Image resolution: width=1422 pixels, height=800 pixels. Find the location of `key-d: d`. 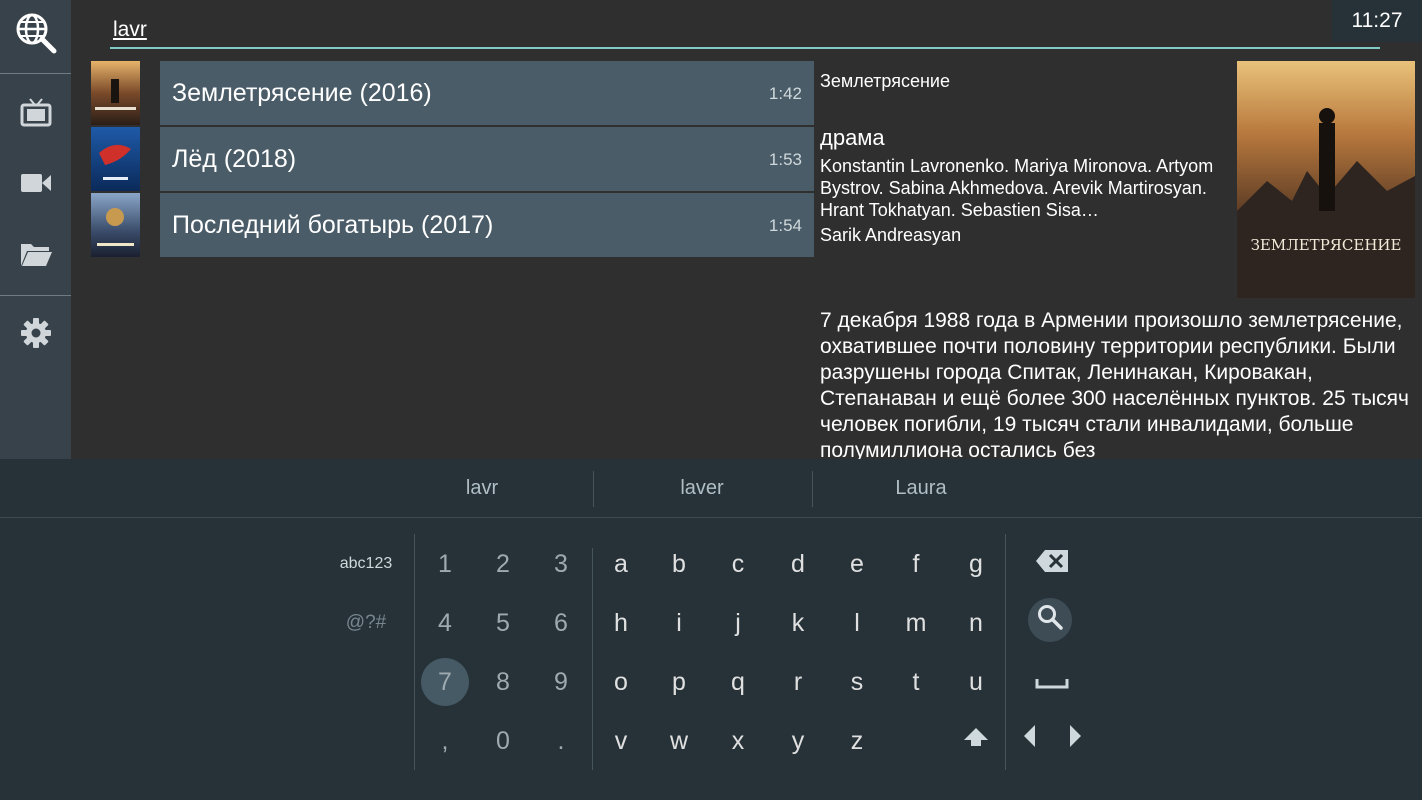

key-d: d is located at coordinates (798, 564).